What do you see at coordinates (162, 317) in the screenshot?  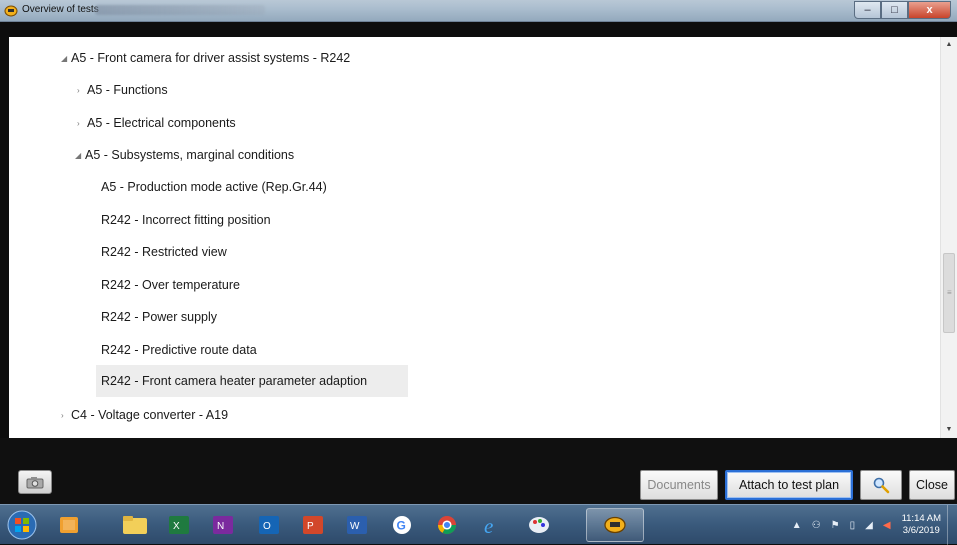 I see `tree-item-power-supply: R242 - Power supply` at bounding box center [162, 317].